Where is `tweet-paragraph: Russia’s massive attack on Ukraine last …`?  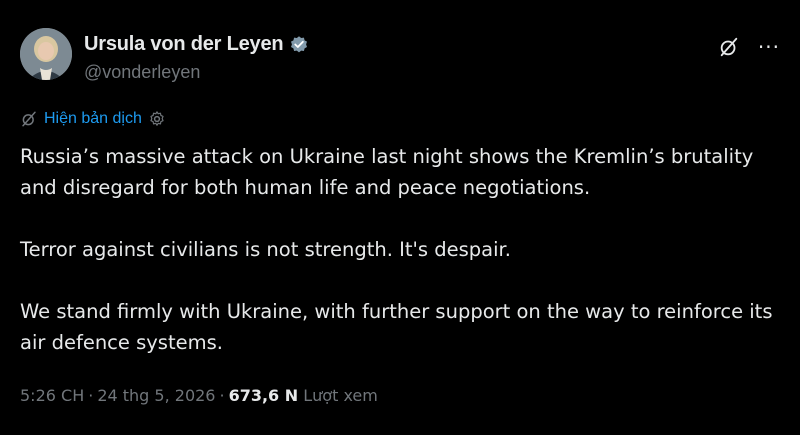 tweet-paragraph: Russia’s massive attack on Ukraine last … is located at coordinates (387, 172).